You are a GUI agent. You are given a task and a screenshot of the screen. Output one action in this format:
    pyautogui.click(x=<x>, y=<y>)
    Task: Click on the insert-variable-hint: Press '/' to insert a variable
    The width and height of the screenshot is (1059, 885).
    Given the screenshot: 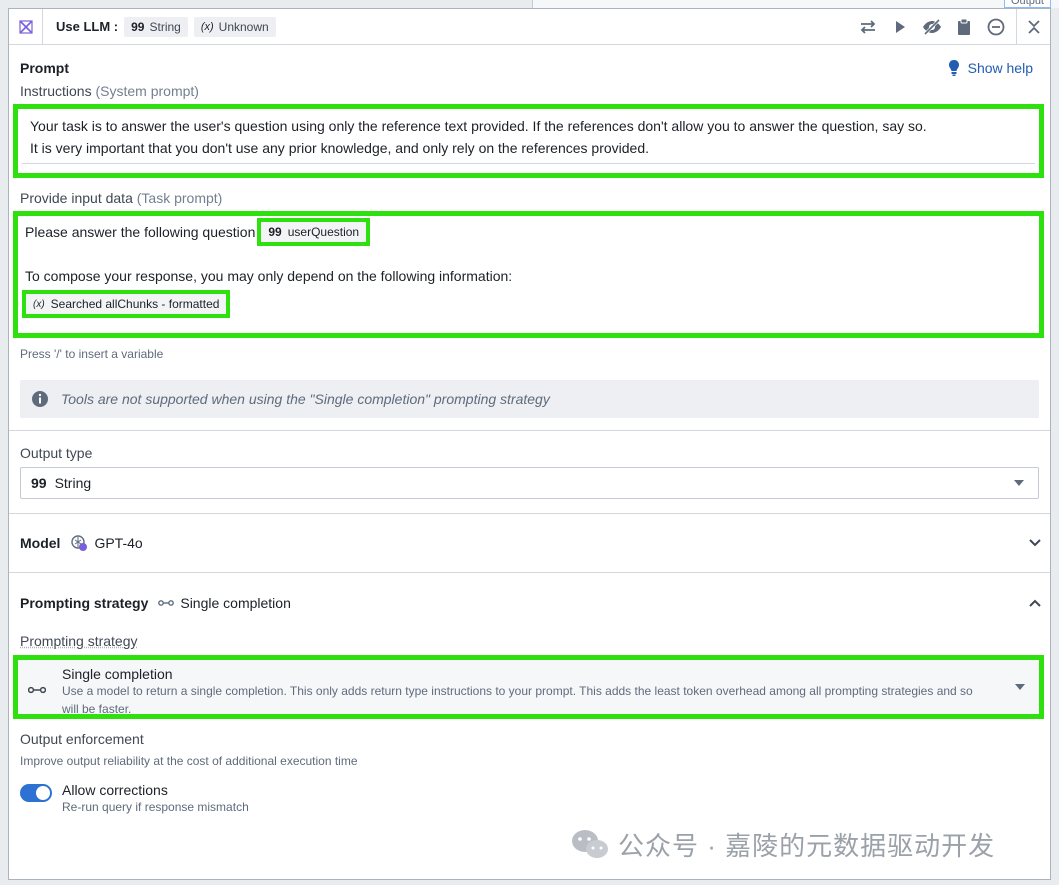 What is the action you would take?
    pyautogui.click(x=92, y=354)
    